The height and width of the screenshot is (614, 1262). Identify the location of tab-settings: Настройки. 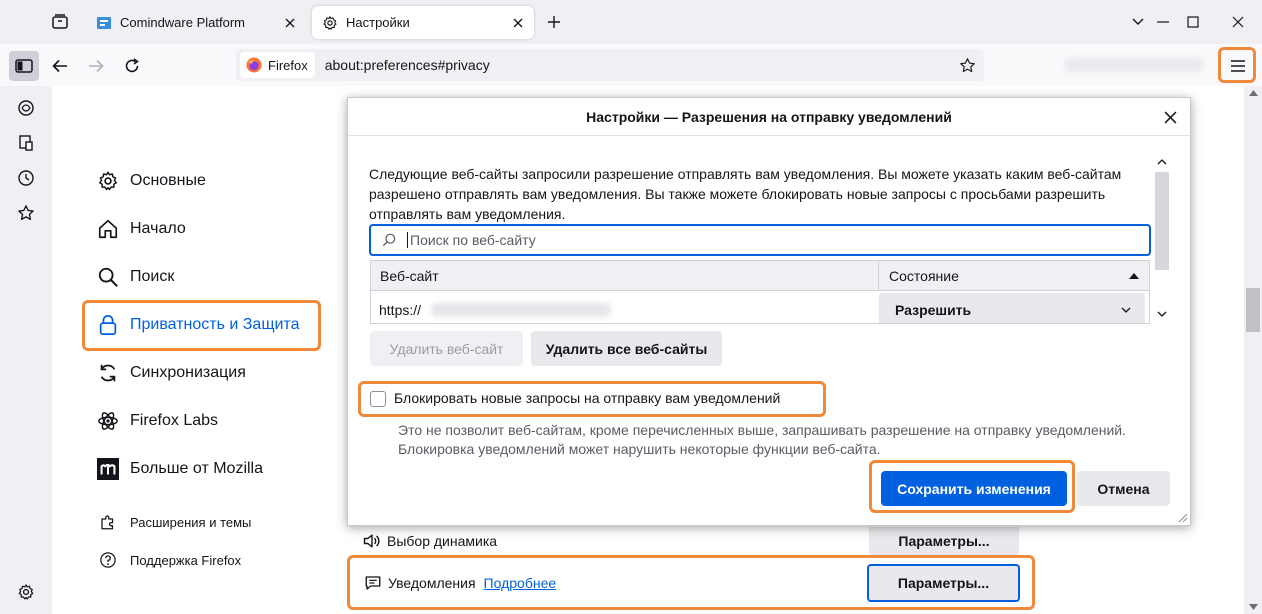
(423, 22).